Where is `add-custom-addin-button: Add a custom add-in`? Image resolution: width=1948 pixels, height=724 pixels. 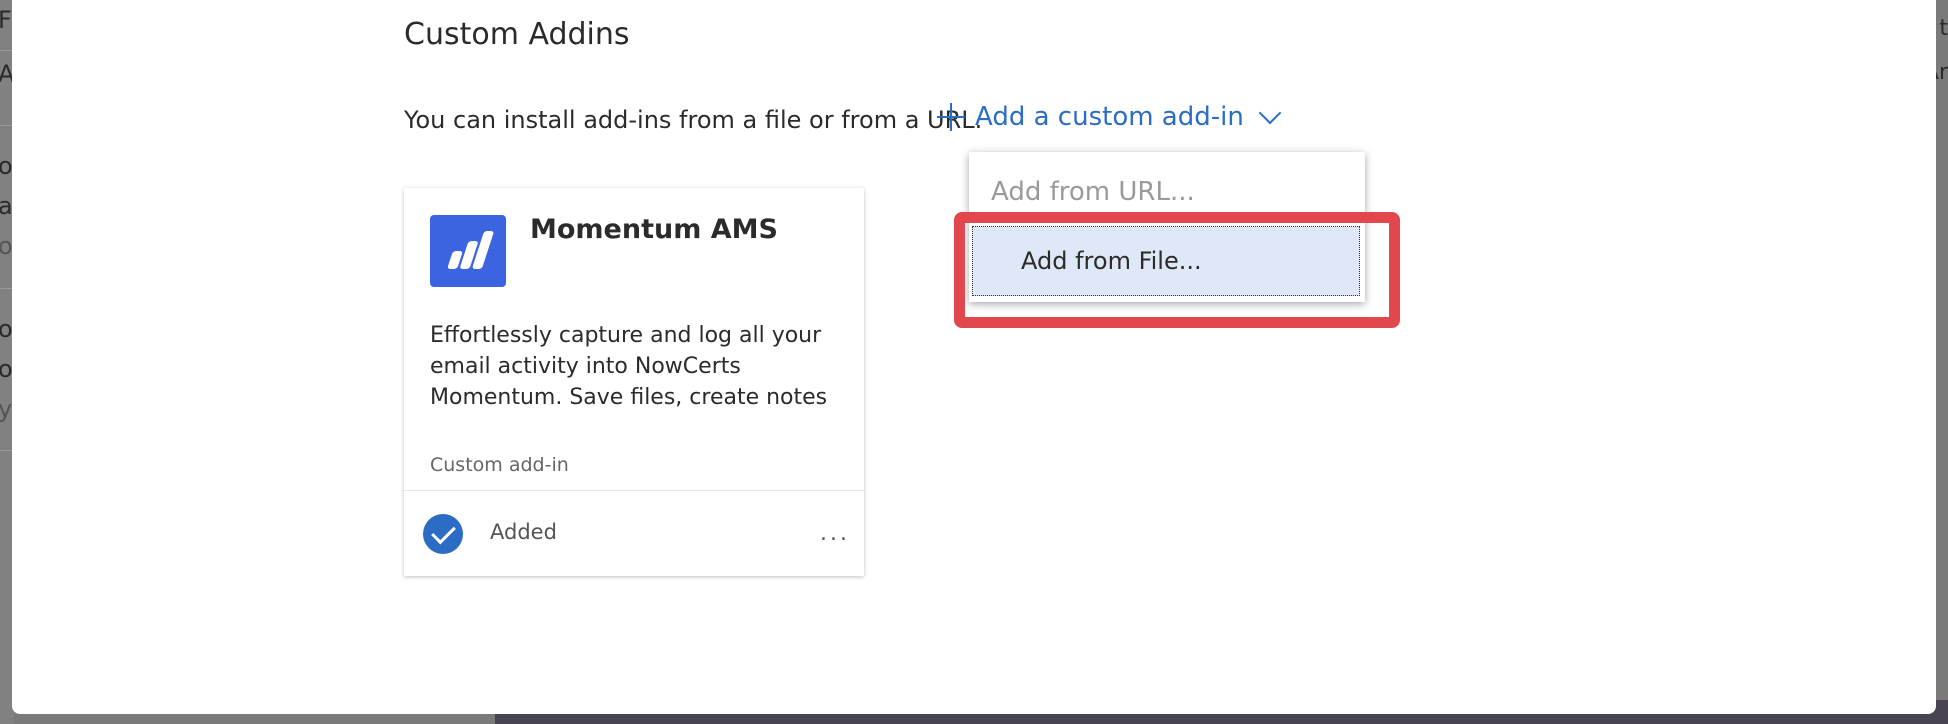 add-custom-addin-button: Add a custom add-in is located at coordinates (1109, 116).